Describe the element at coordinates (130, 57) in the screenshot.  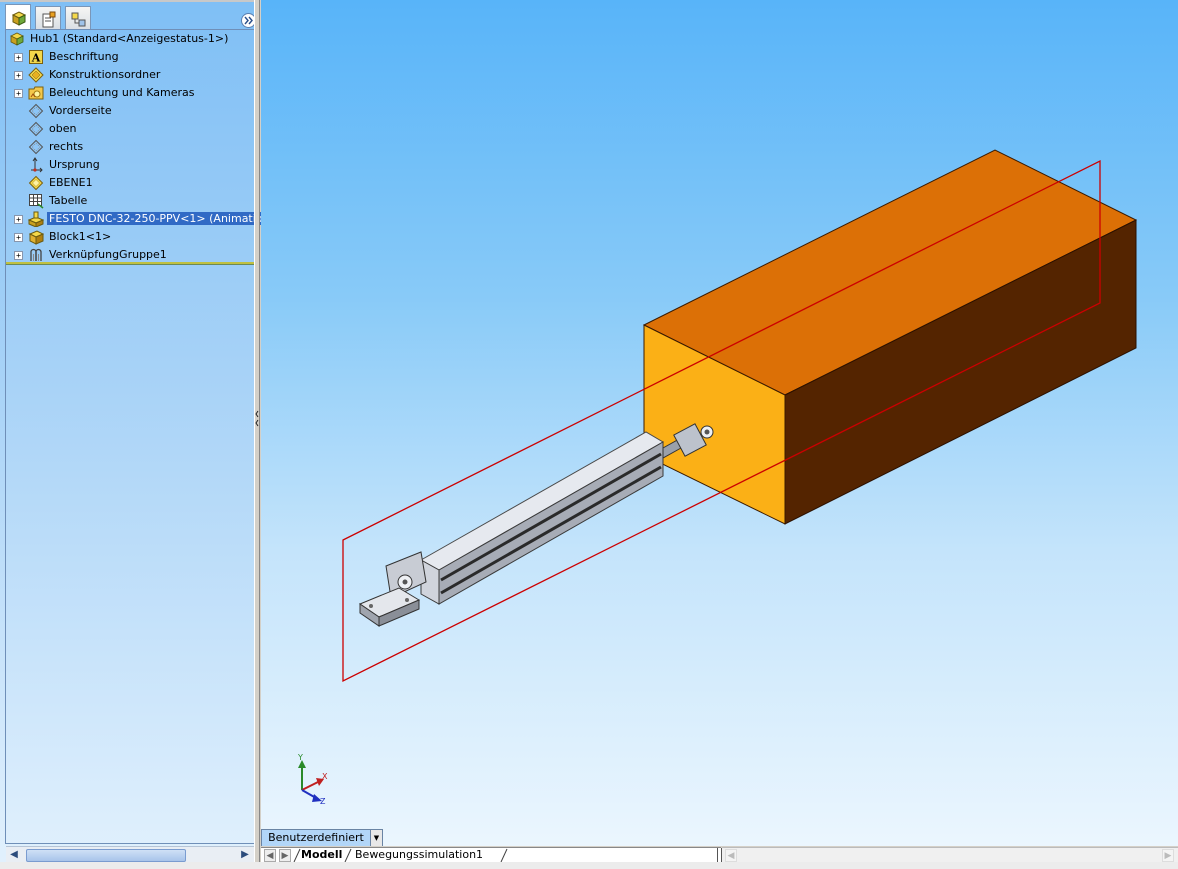
I see `tree-item-beschriftung: + A Beschriftung` at that location.